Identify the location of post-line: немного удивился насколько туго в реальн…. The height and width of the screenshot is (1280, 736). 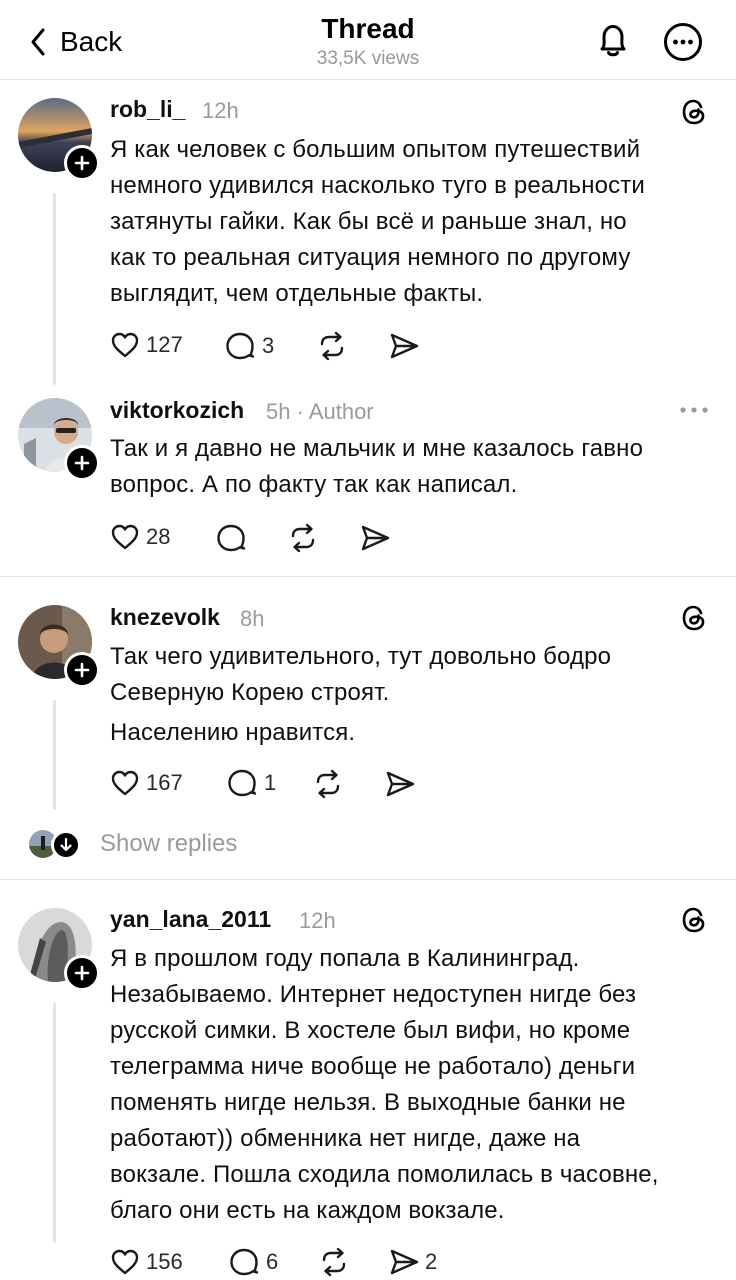
(377, 185).